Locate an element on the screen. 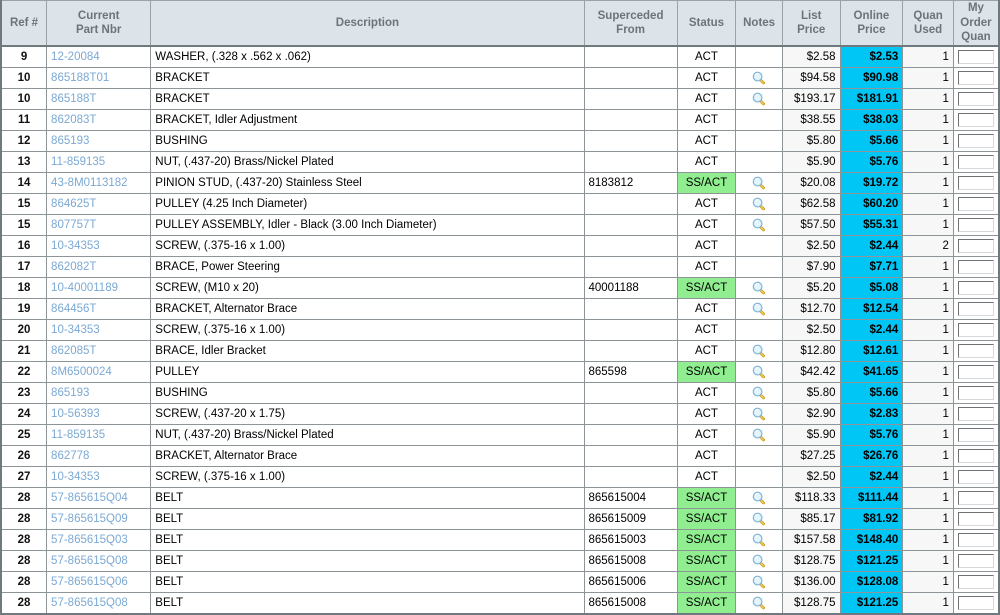 This screenshot has height=615, width=1000. part-number-link: 10-40001189 is located at coordinates (99, 288).